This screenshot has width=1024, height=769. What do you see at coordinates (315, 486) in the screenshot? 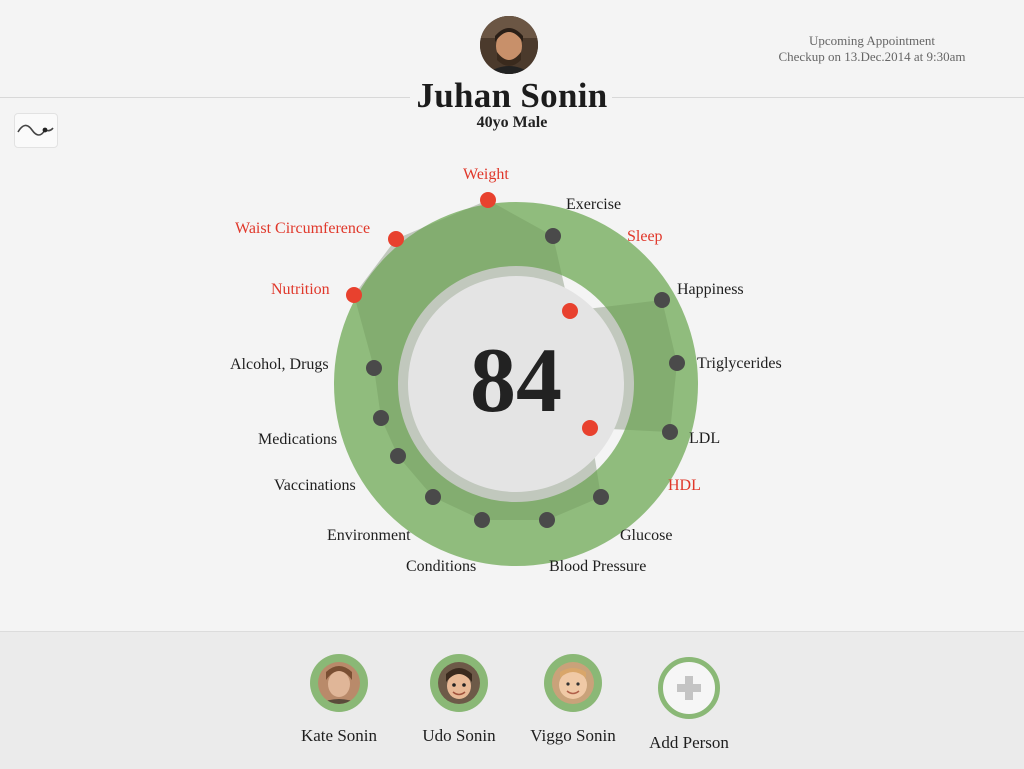
I see `metric-label-vaccinations: Vaccinations` at bounding box center [315, 486].